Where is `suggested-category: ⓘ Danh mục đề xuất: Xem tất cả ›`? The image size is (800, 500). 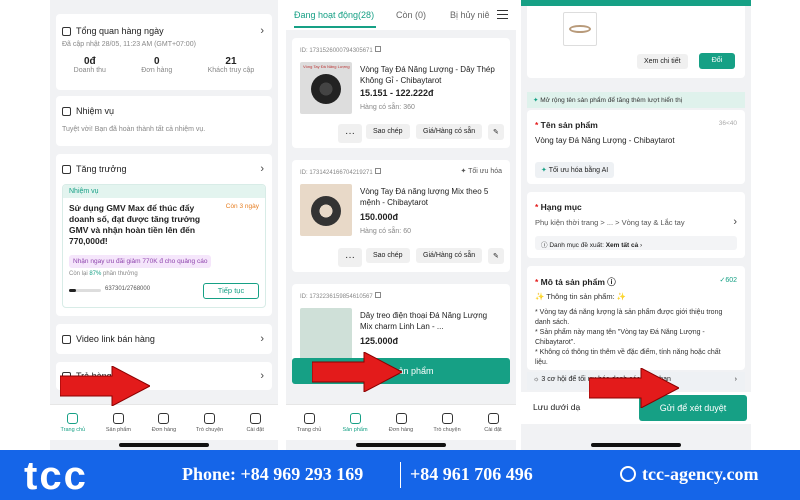
suggested-category: ⓘ Danh mục đề xuất: Xem tất cả › is located at coordinates (636, 243).